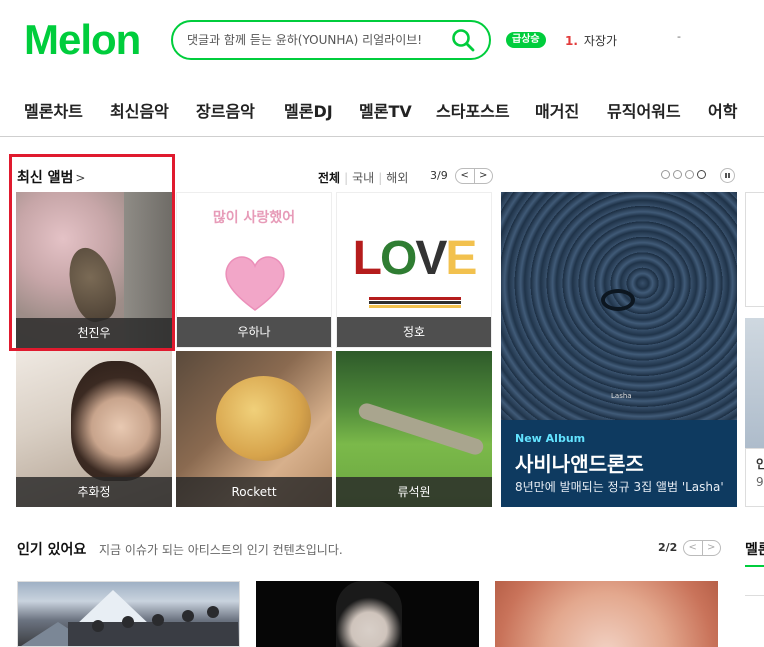  Describe the element at coordinates (317, 40) in the screenshot. I see `search-input` at that location.